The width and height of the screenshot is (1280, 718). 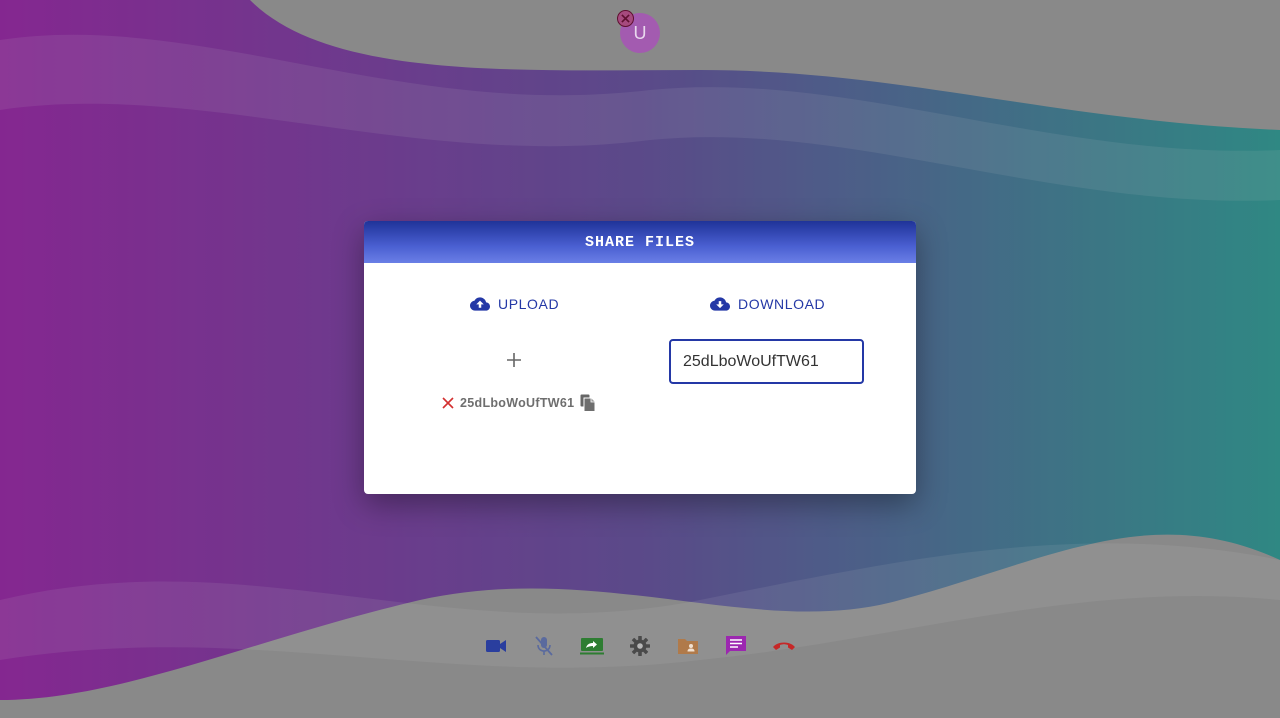 I want to click on shared-folder-button, so click(x=688, y=646).